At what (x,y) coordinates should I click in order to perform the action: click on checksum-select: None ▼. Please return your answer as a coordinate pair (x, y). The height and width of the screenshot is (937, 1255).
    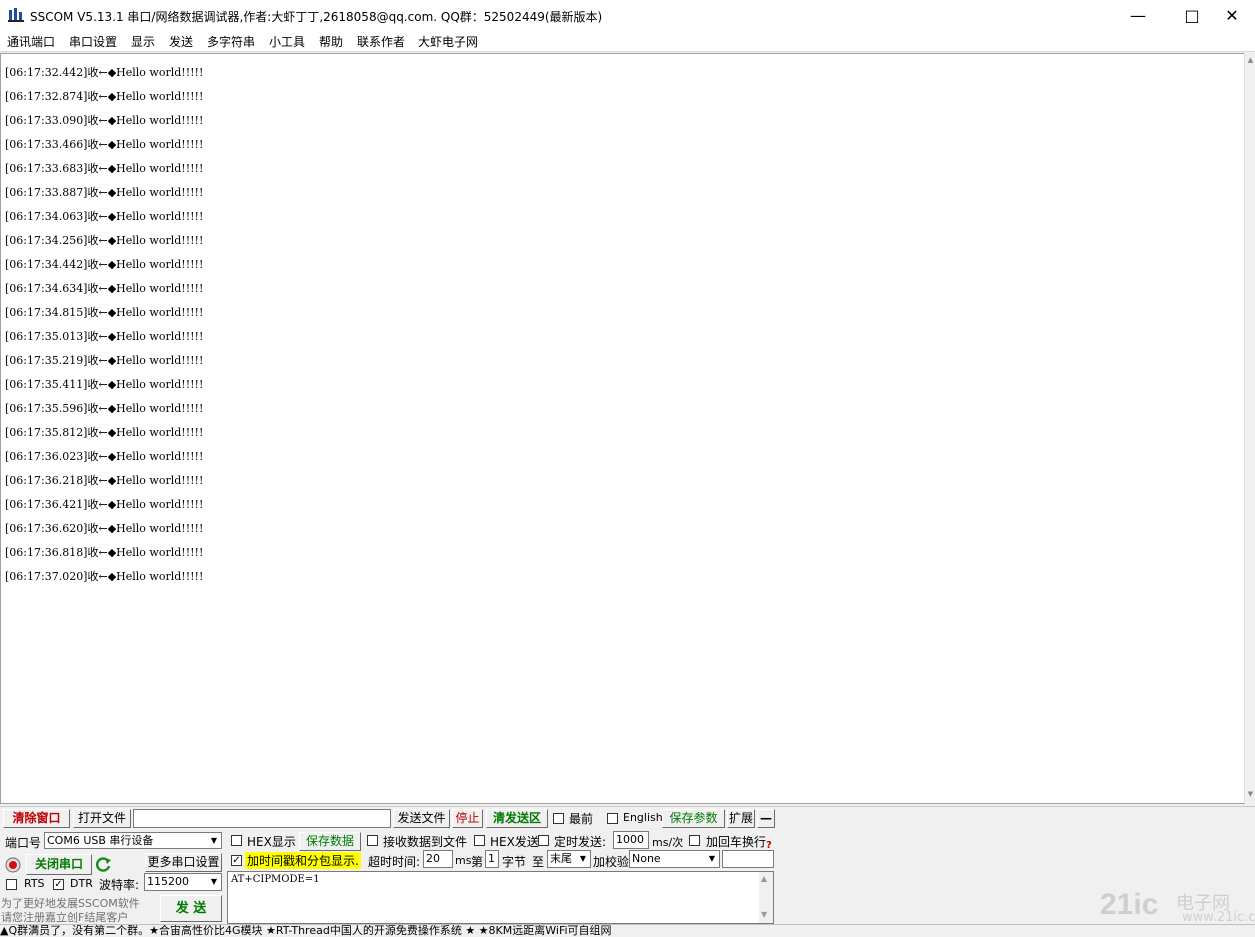
    Looking at the image, I should click on (674, 859).